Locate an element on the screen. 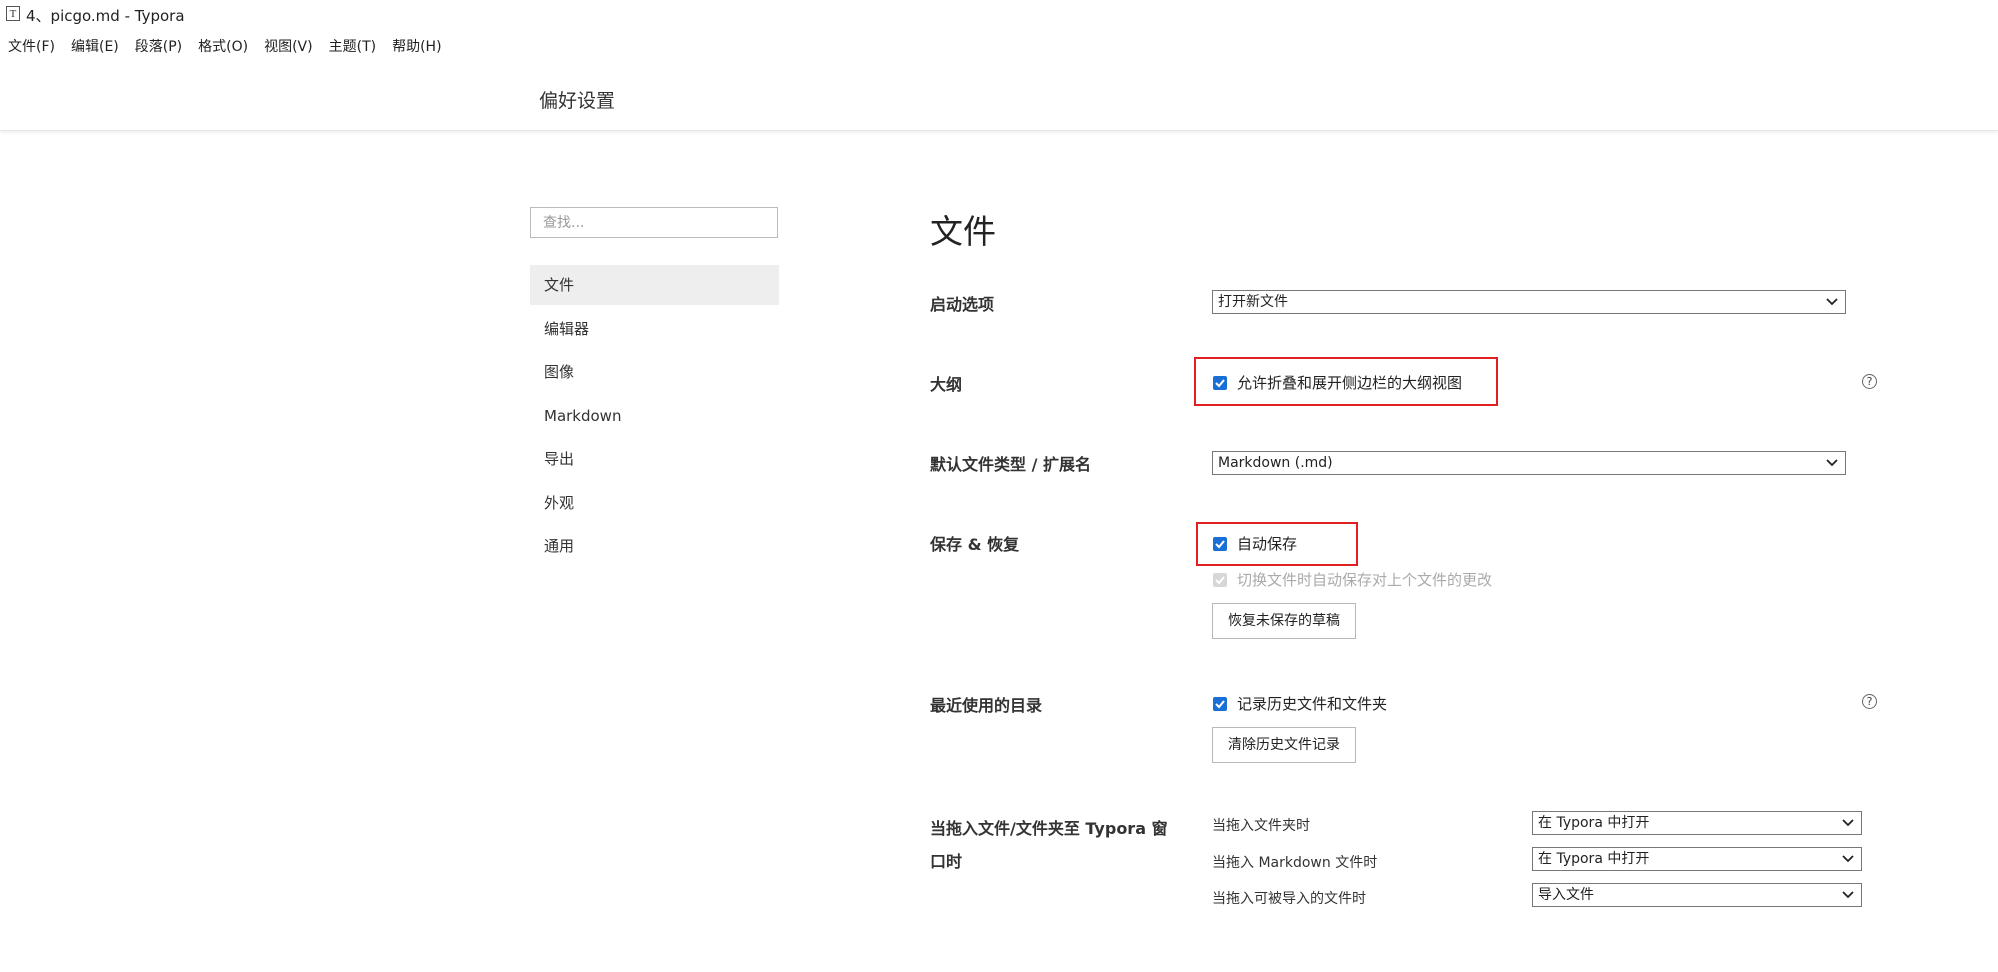  nav-item-editor: 编辑器 is located at coordinates (654, 329).